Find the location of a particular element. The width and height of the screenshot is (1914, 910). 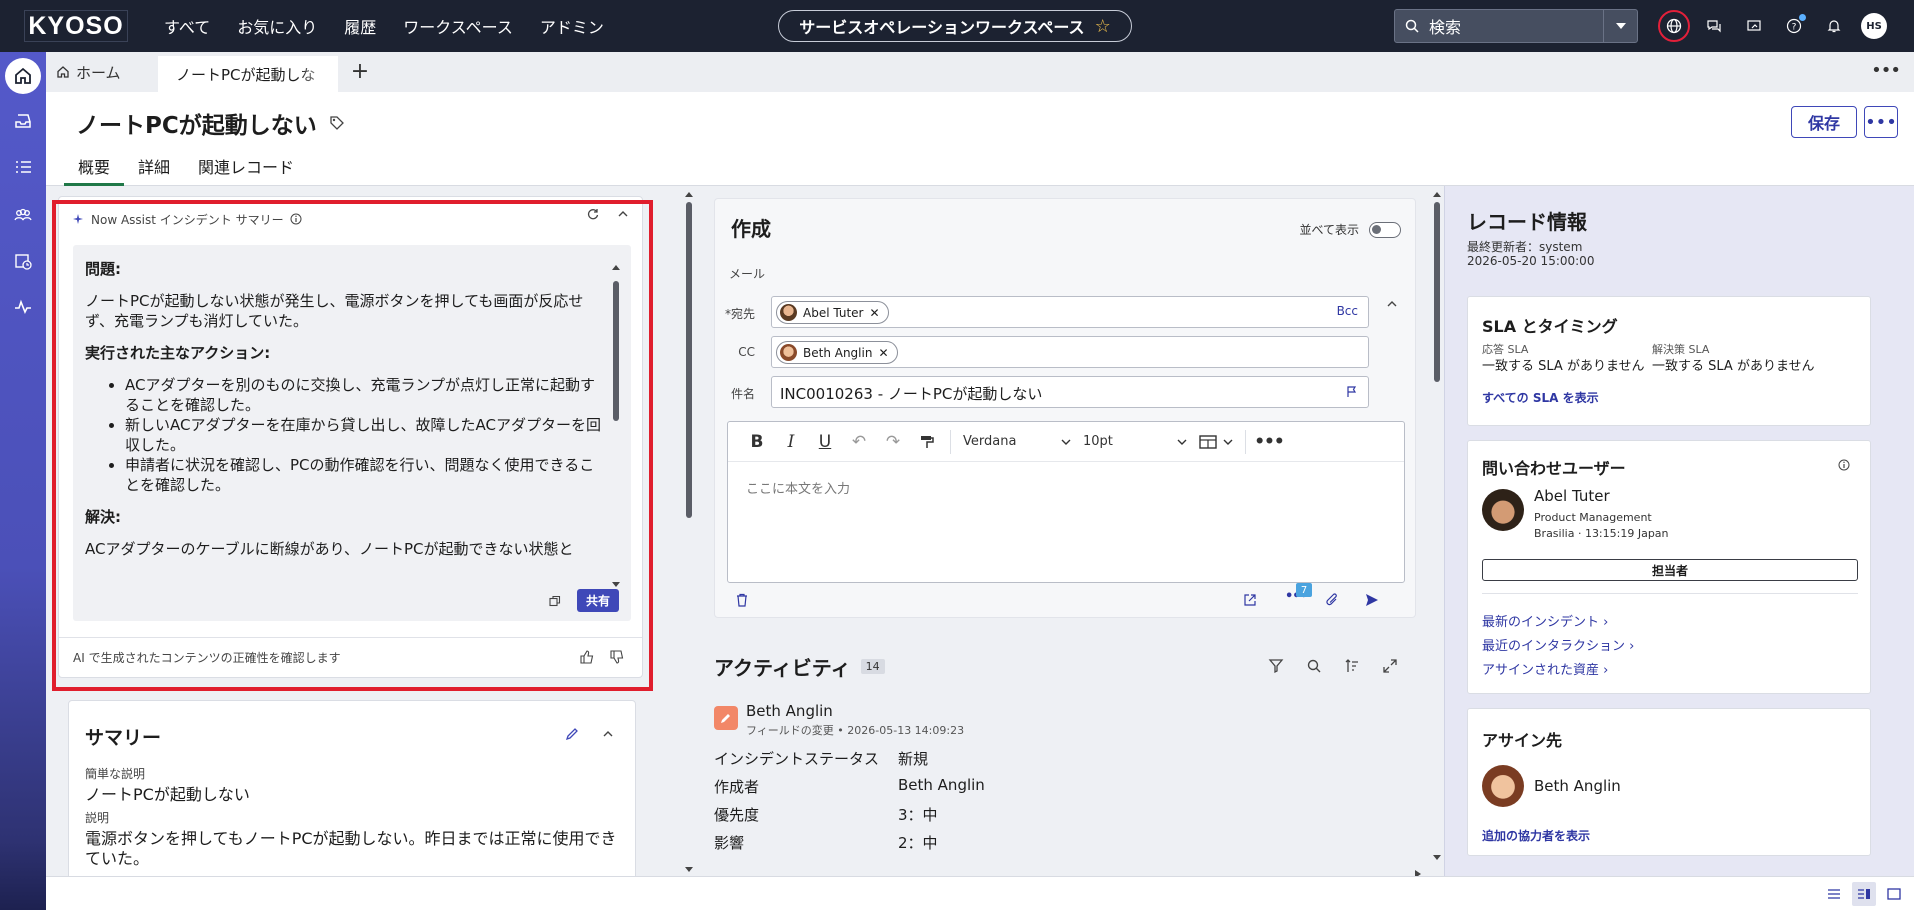

tab-record-label: ノートPCが起動しな is located at coordinates (246, 74).